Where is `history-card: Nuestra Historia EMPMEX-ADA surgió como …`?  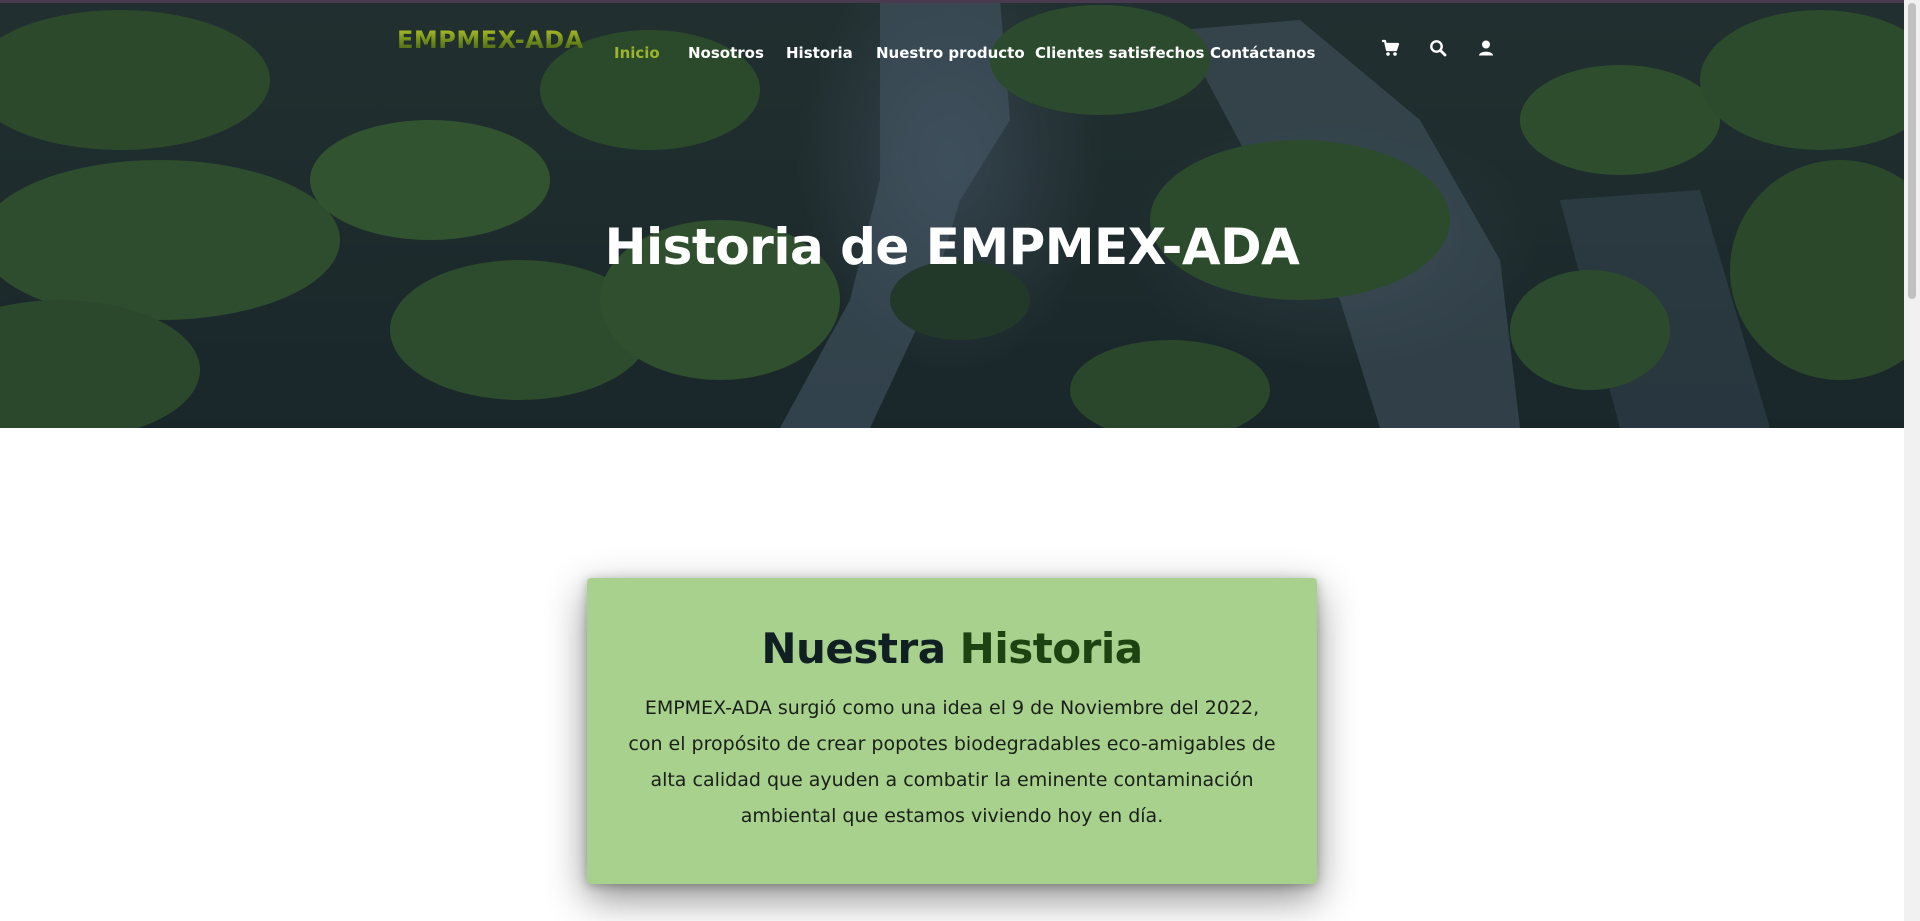 history-card: Nuestra Historia EMPMEX-ADA surgió como … is located at coordinates (952, 731).